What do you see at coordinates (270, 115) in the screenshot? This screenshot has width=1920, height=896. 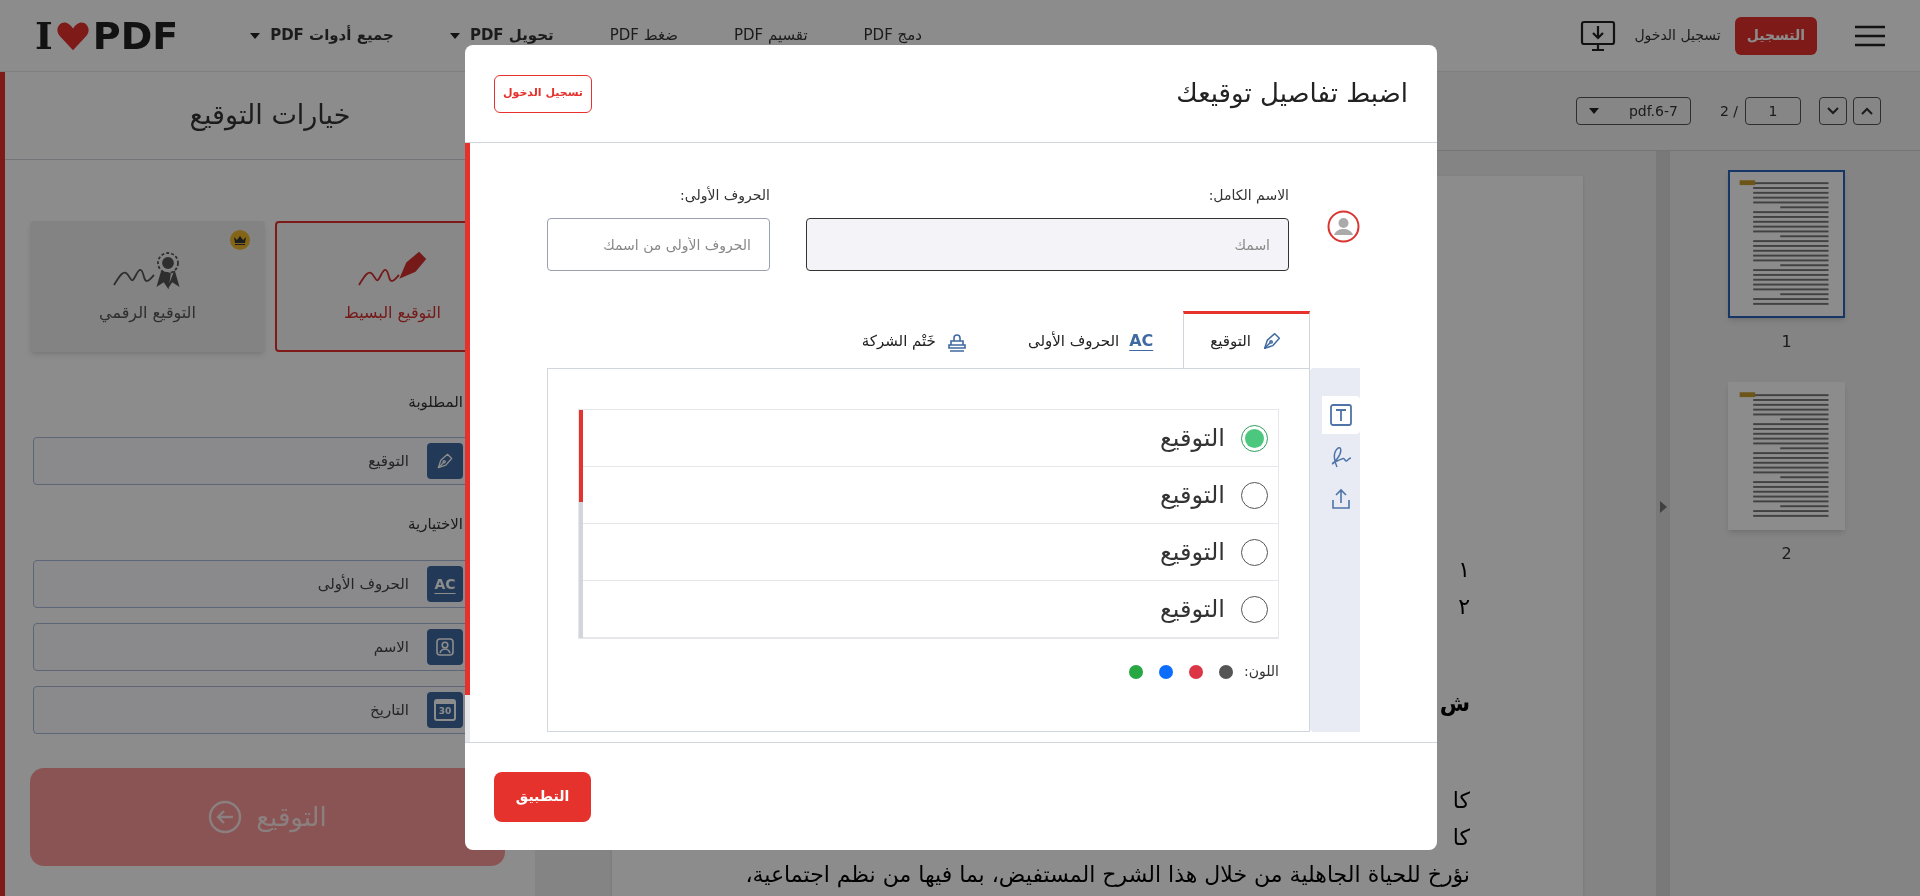 I see `panel-title: خيارات التوقيع` at bounding box center [270, 115].